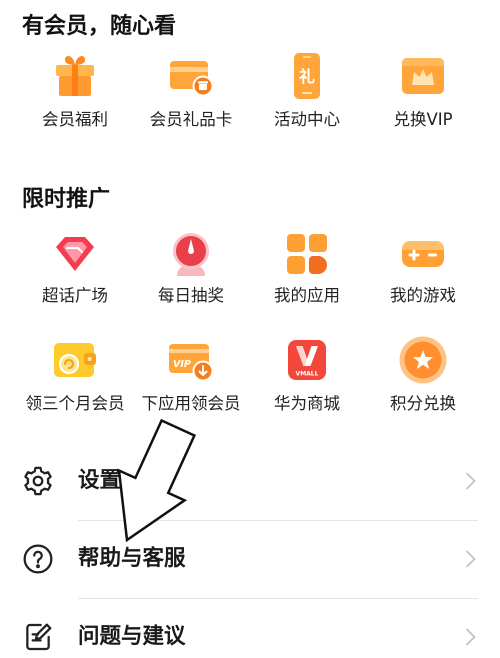  I want to click on activity-center-icon: 礼, so click(307, 76).